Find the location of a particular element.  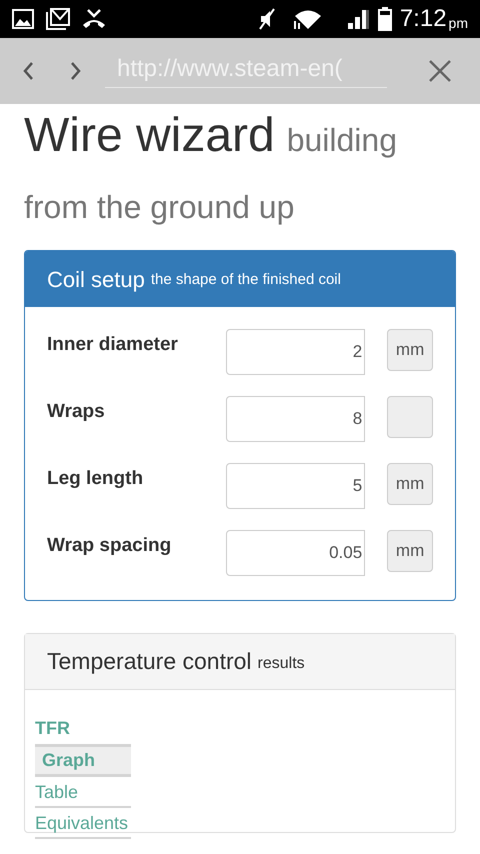

mail-icon is located at coordinates (58, 19).